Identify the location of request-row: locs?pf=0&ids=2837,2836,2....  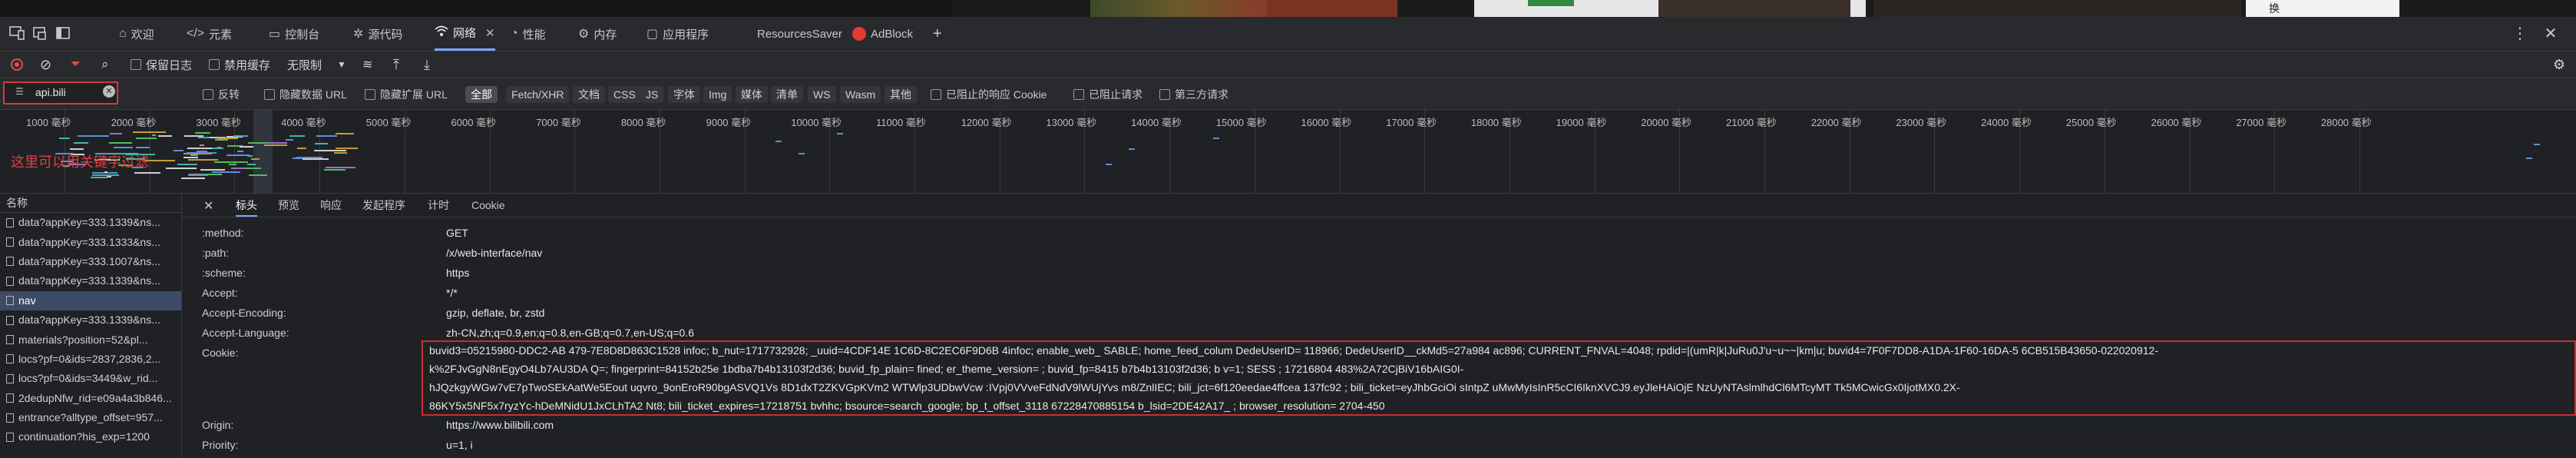
(90, 359).